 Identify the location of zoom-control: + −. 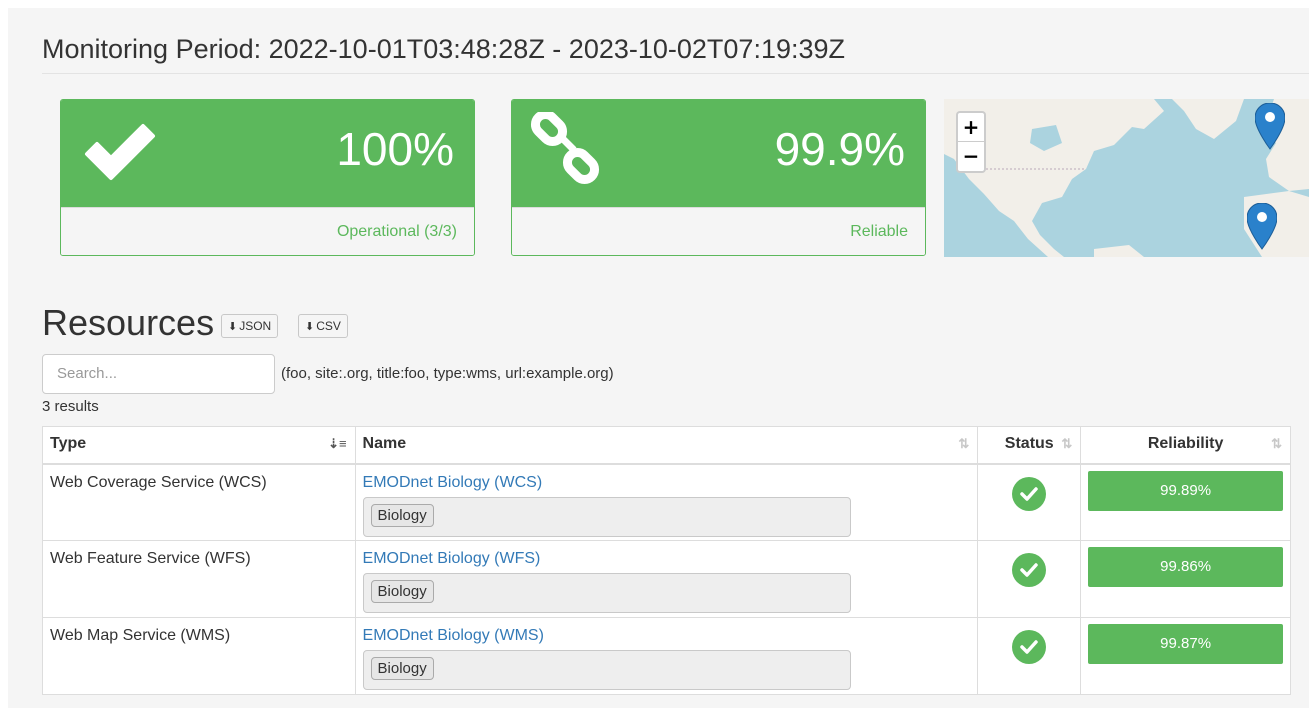
(971, 142).